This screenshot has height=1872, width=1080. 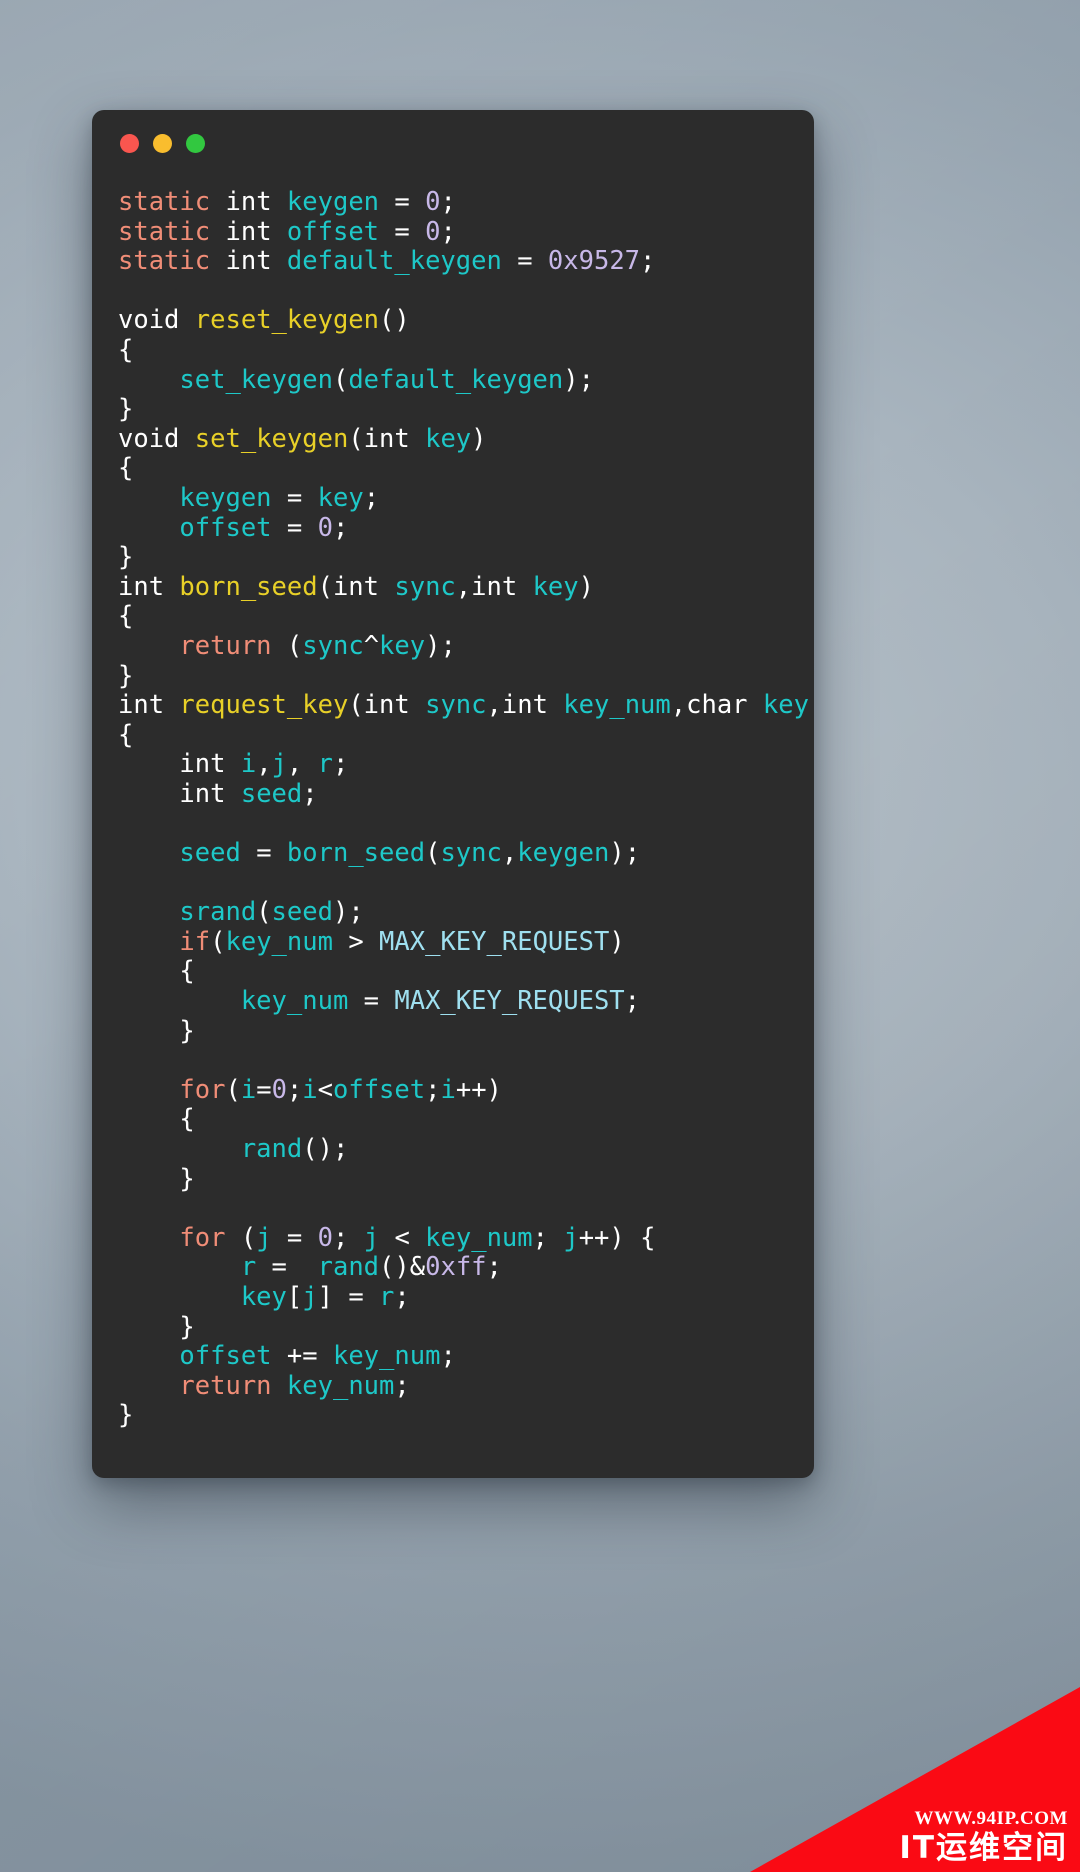 I want to click on close-button, so click(x=129, y=143).